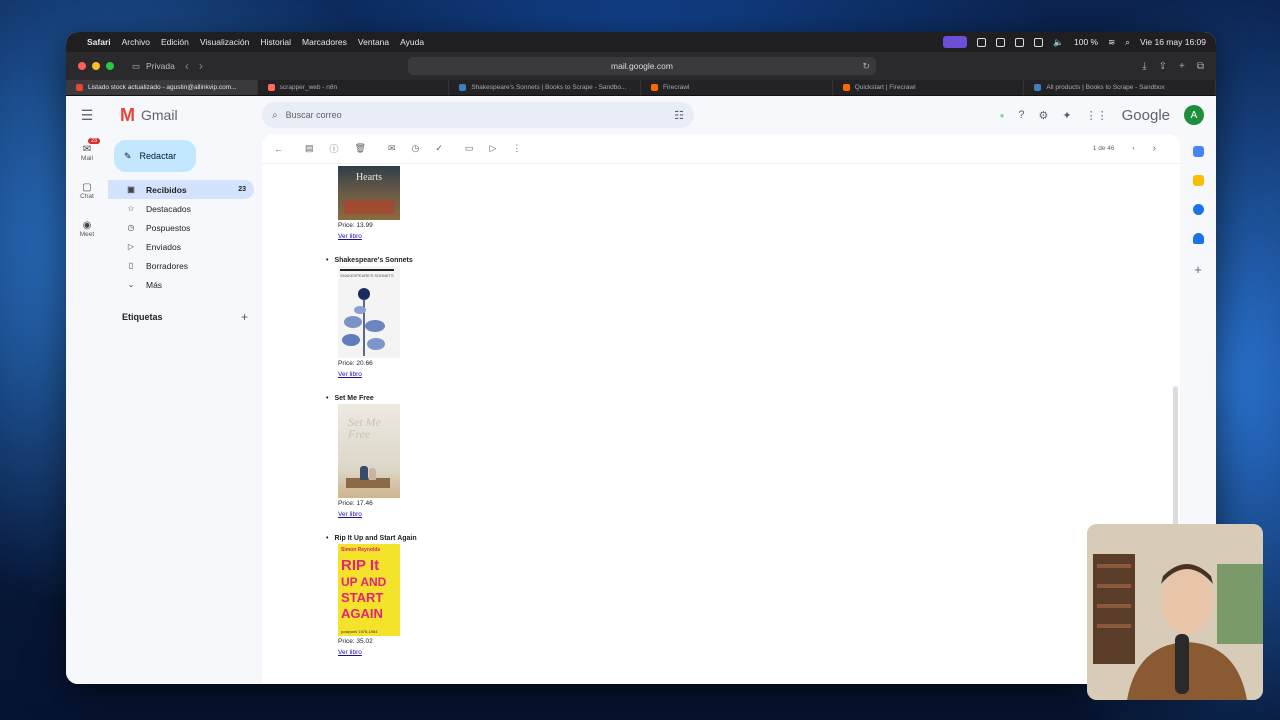 The height and width of the screenshot is (720, 1280). What do you see at coordinates (155, 156) in the screenshot?
I see `compose-button: ✎ Redactar` at bounding box center [155, 156].